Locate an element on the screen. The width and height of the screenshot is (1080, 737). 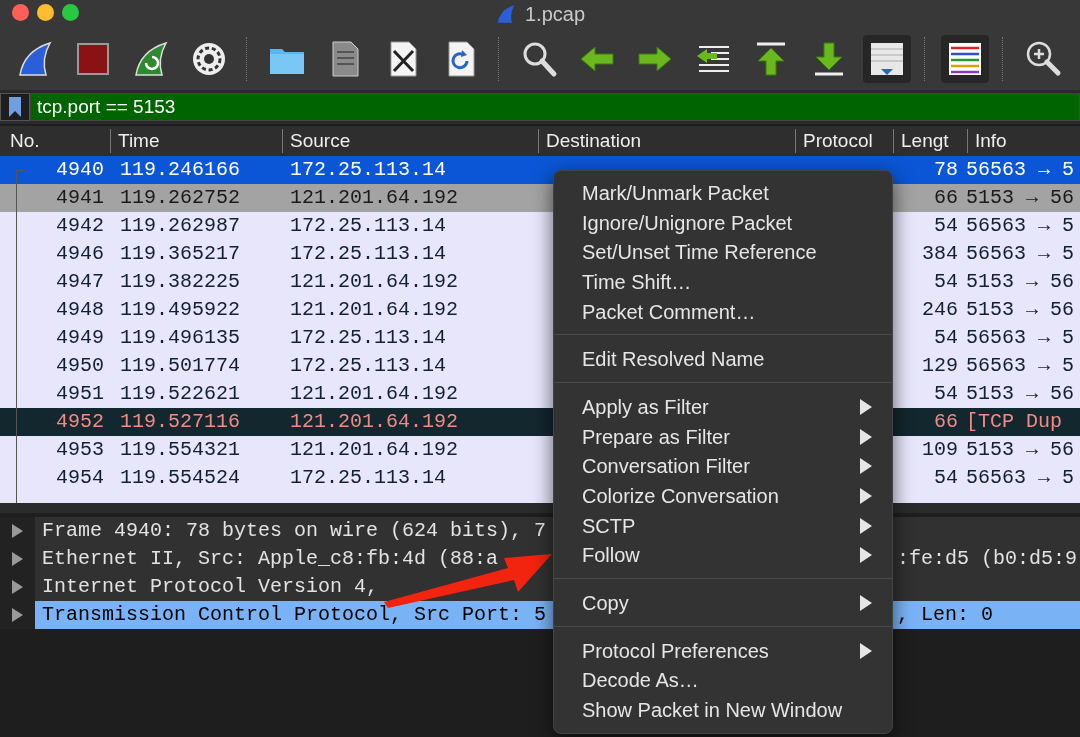
table-cell: 4953 is located at coordinates (80, 449).